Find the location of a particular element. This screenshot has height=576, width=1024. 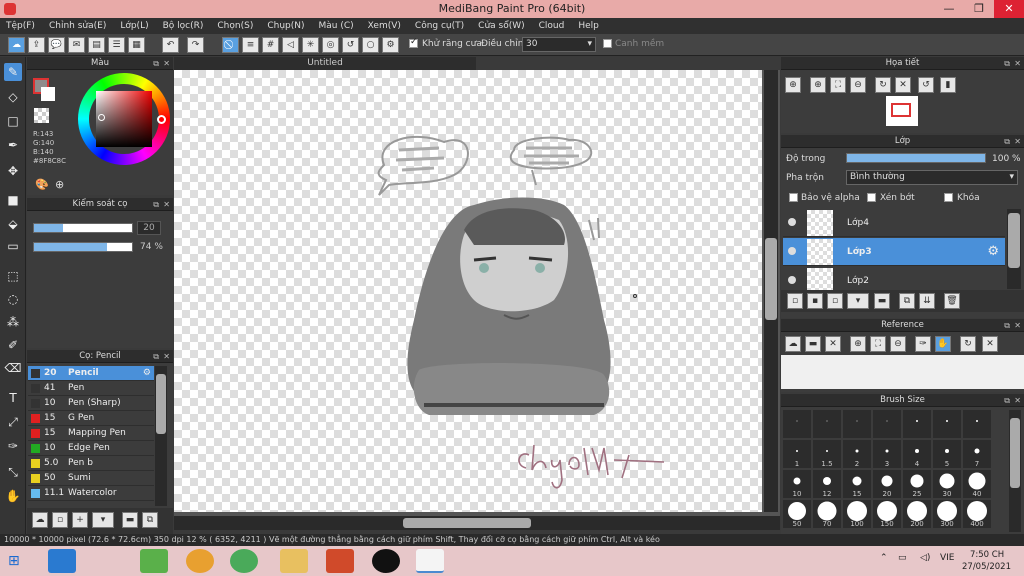

shape-tool-icon: ■ is located at coordinates (13, 200).